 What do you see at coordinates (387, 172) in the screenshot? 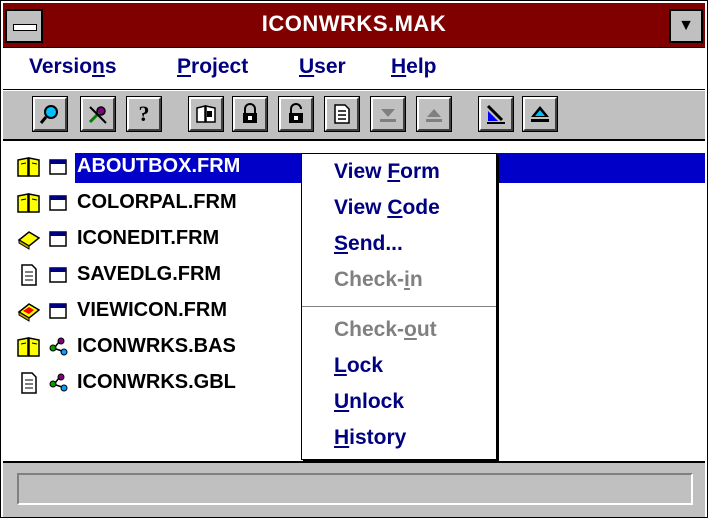
I see `menu-item-view-form: View Form` at bounding box center [387, 172].